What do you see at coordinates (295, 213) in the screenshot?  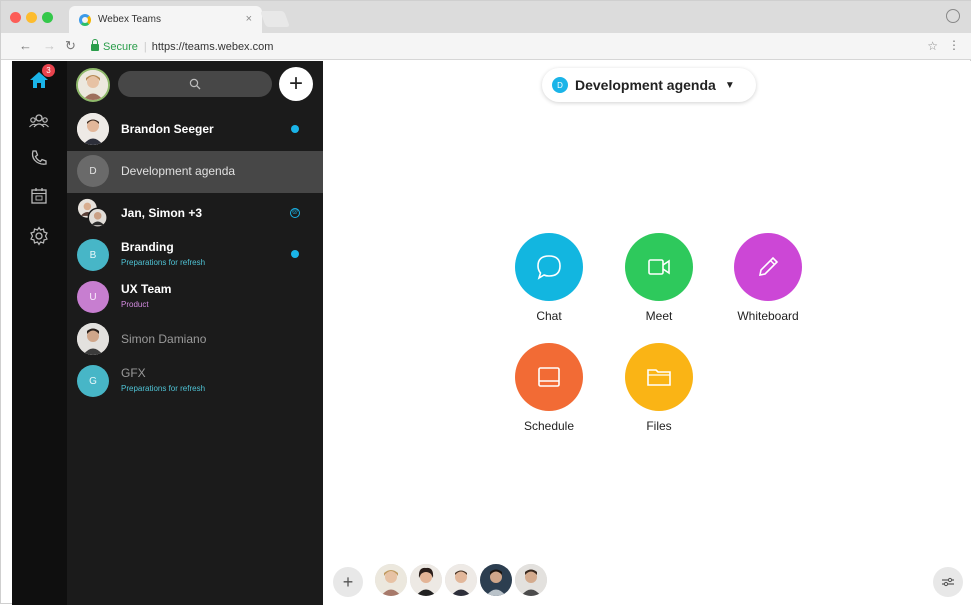 I see `mention-icon: @` at bounding box center [295, 213].